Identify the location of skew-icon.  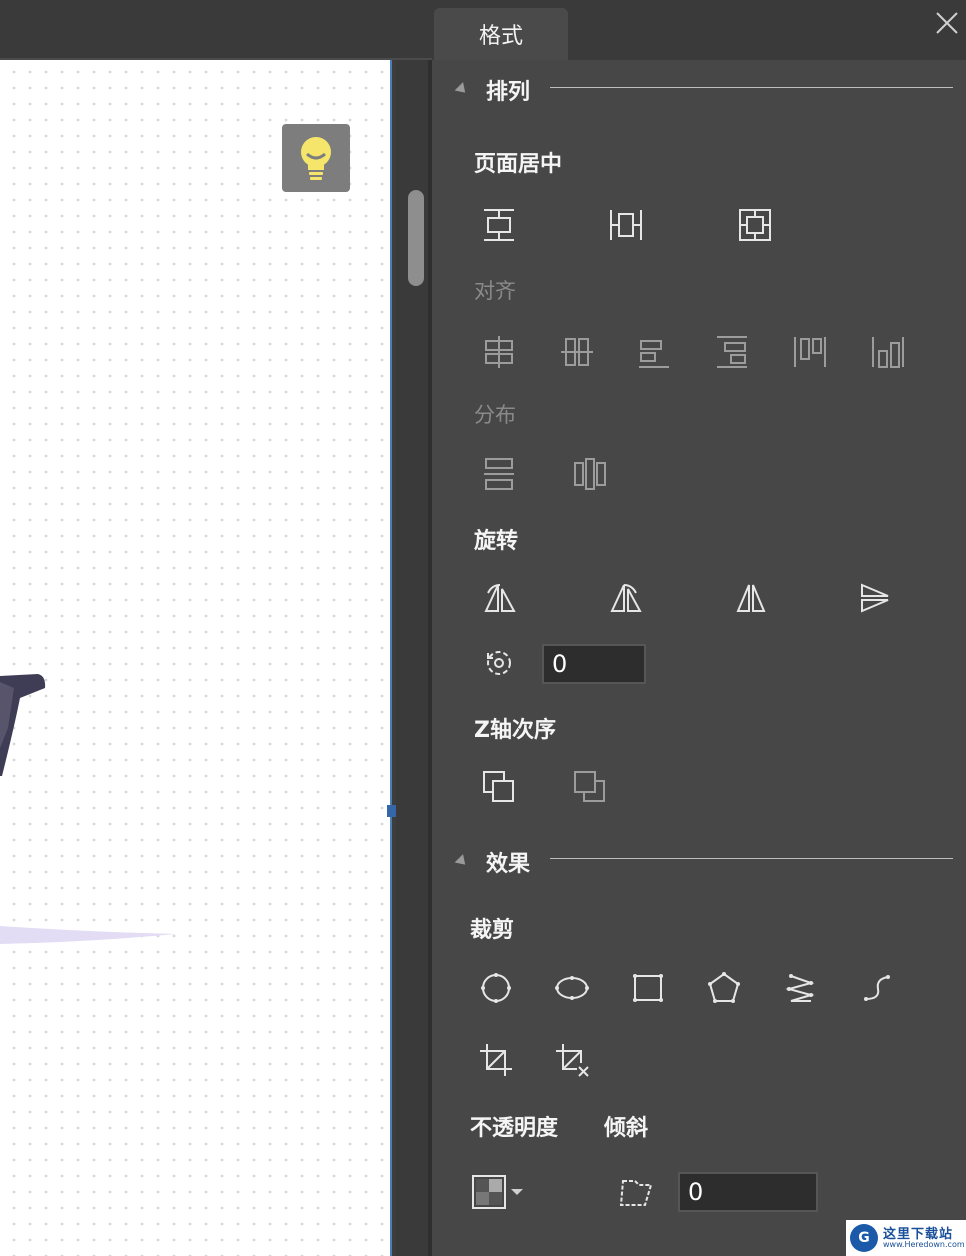
(636, 1193).